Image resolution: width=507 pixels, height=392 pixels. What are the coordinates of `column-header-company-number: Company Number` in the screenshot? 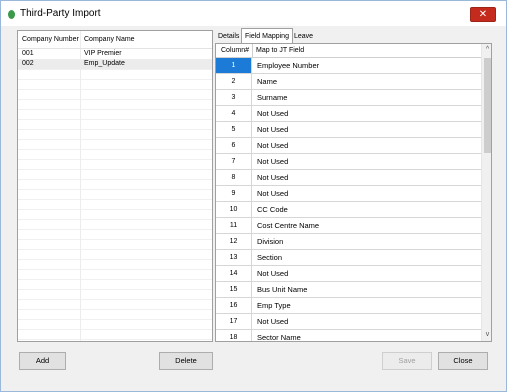 It's located at (50, 39).